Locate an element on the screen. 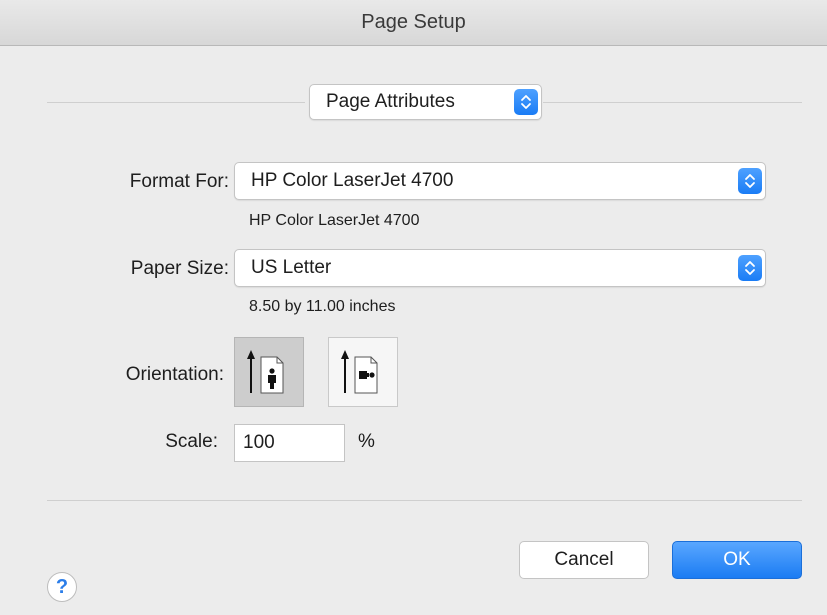  title-bar: Page Setup is located at coordinates (413, 23).